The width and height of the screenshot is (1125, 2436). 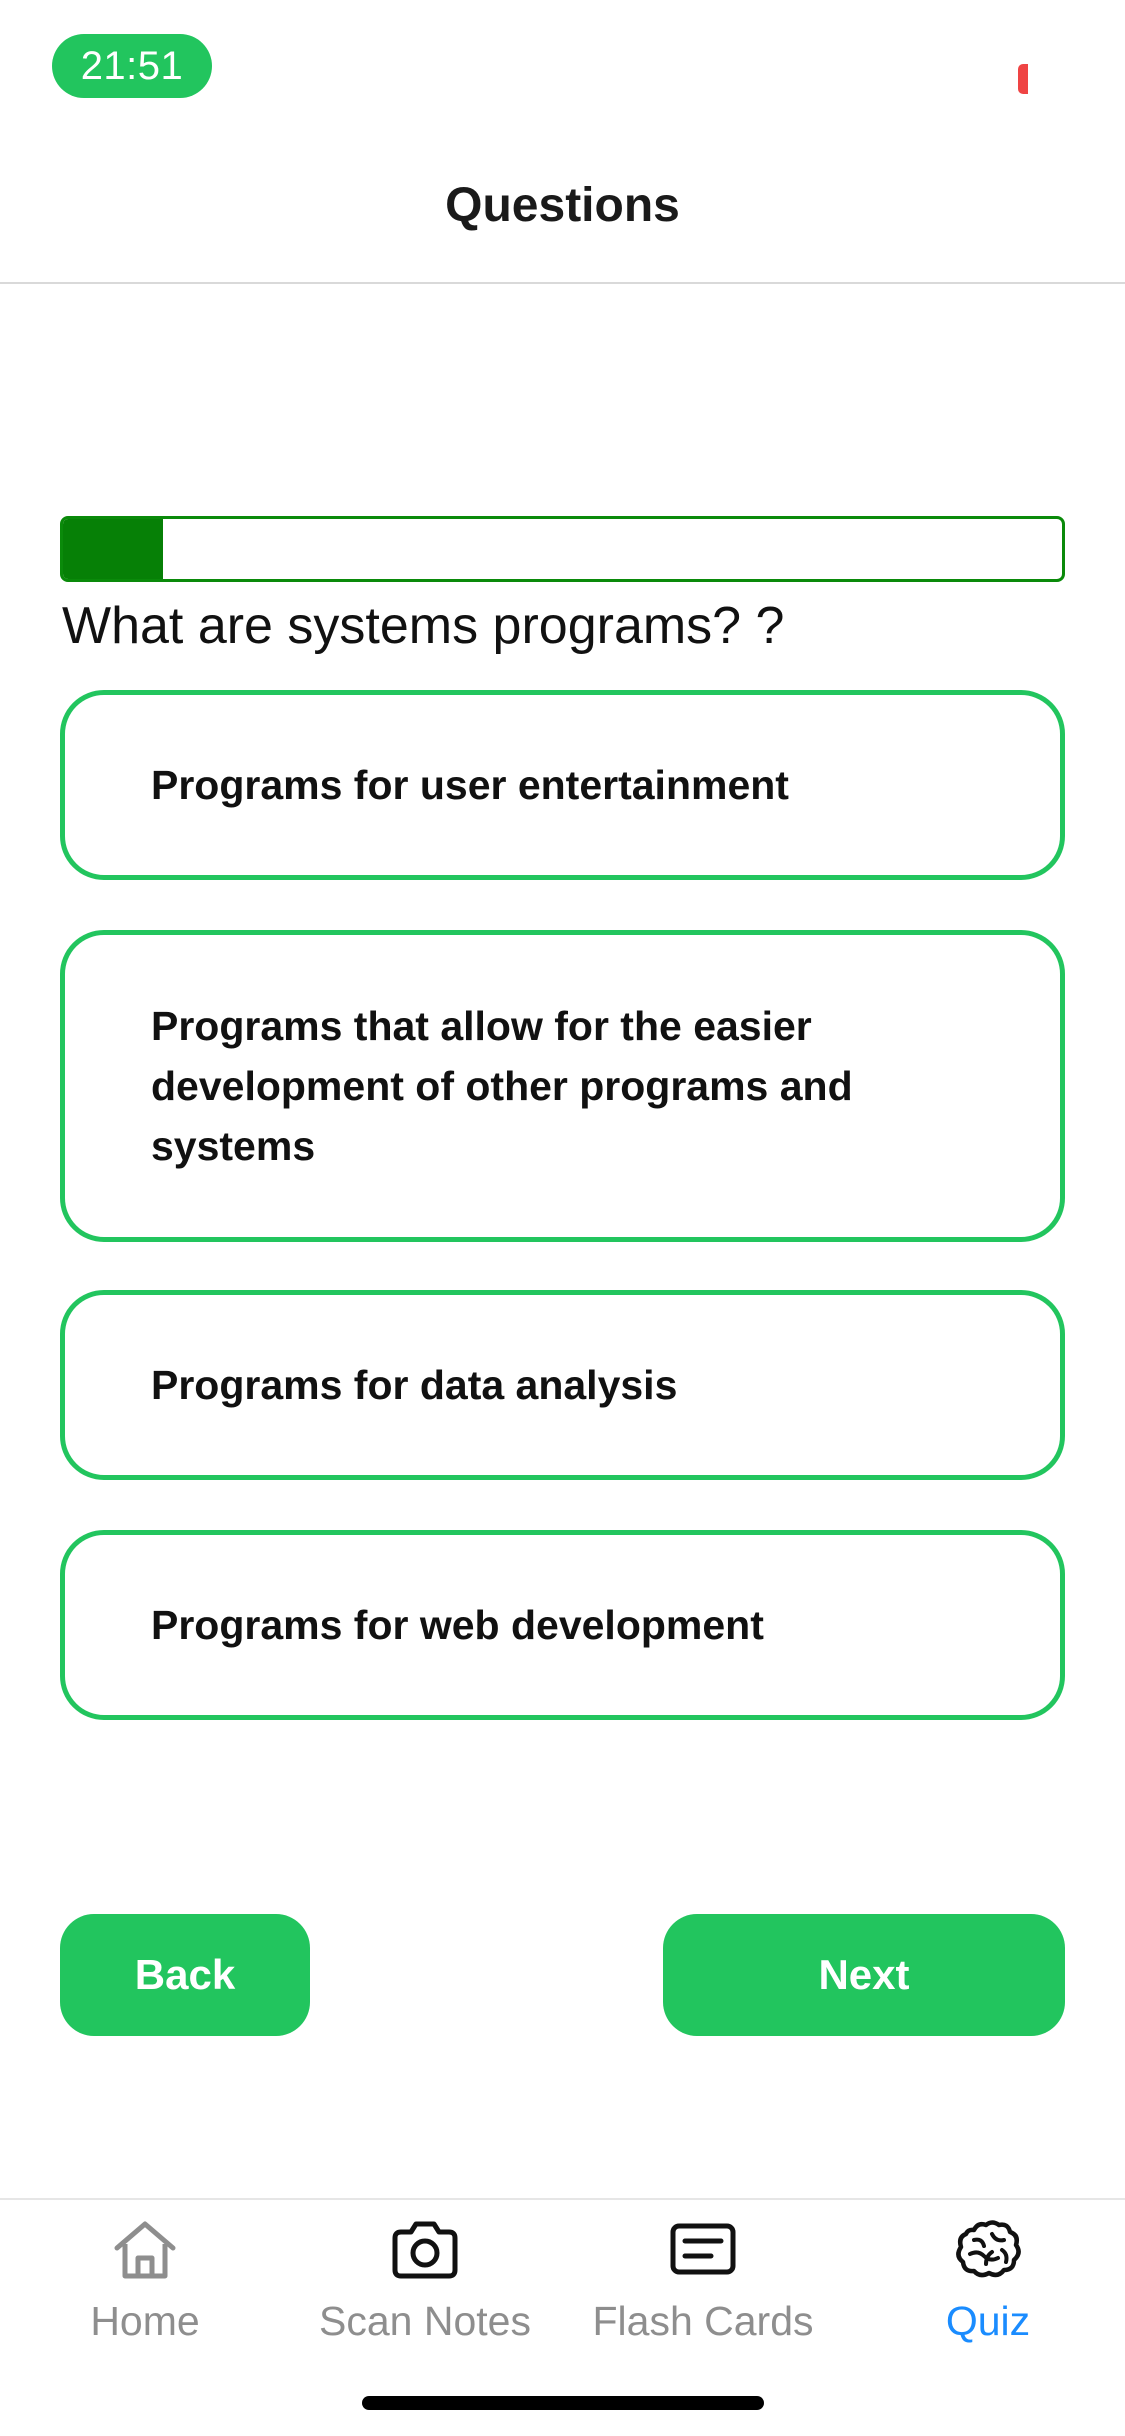 I want to click on tab-flash-cards: Flash Cards, so click(x=703, y=2289).